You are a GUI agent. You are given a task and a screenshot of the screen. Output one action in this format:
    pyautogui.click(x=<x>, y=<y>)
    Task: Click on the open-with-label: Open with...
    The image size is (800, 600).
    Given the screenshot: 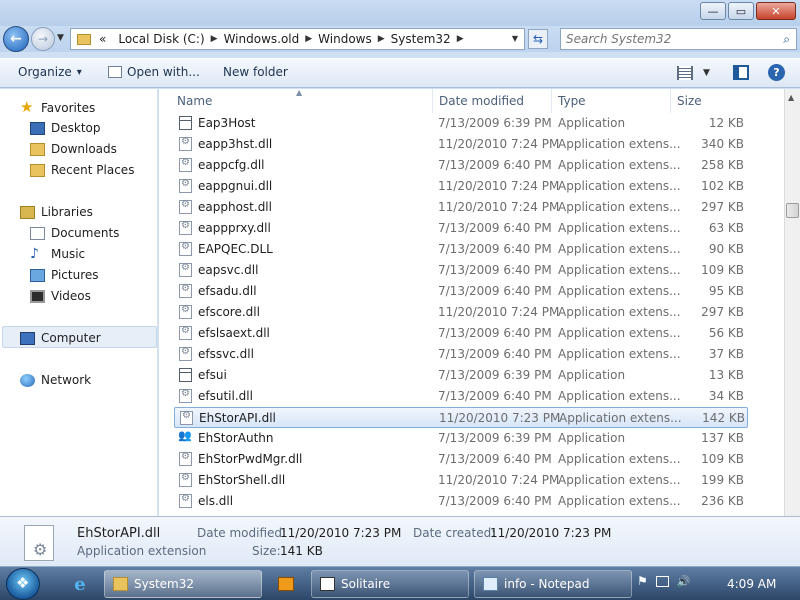 What is the action you would take?
    pyautogui.click(x=163, y=72)
    